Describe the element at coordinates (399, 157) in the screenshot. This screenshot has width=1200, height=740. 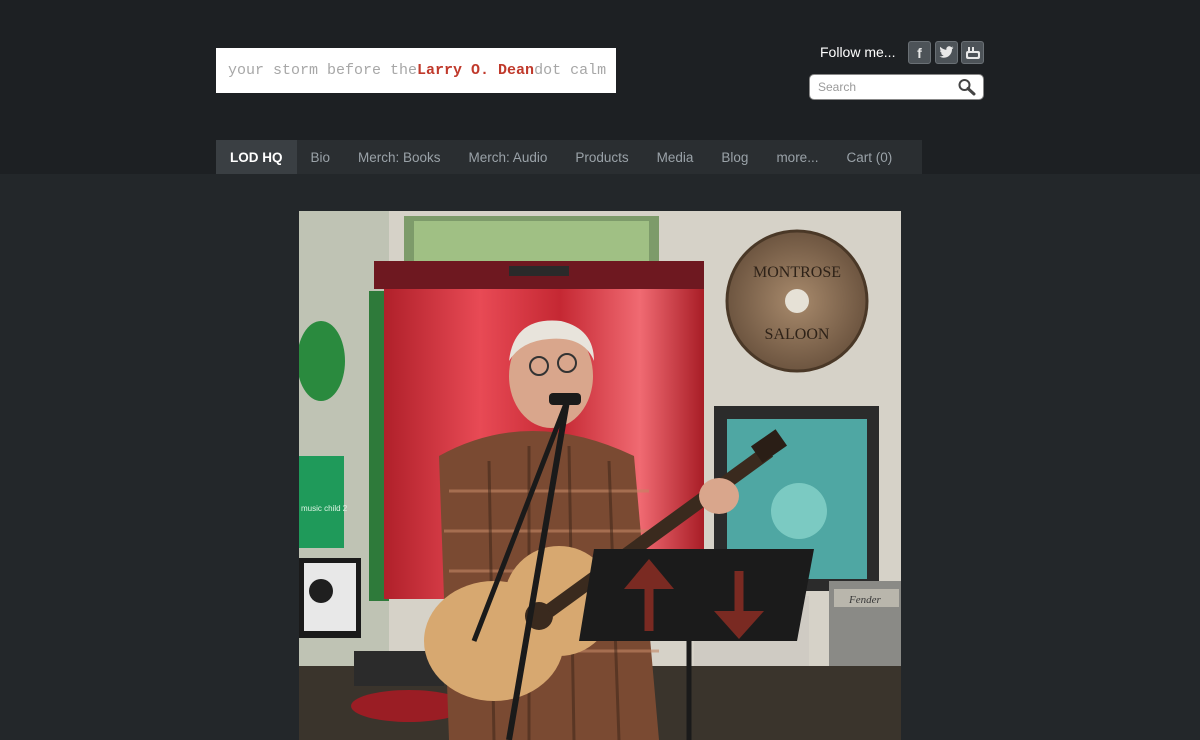
I see `nav-item-merch-books: Merch: Books` at that location.